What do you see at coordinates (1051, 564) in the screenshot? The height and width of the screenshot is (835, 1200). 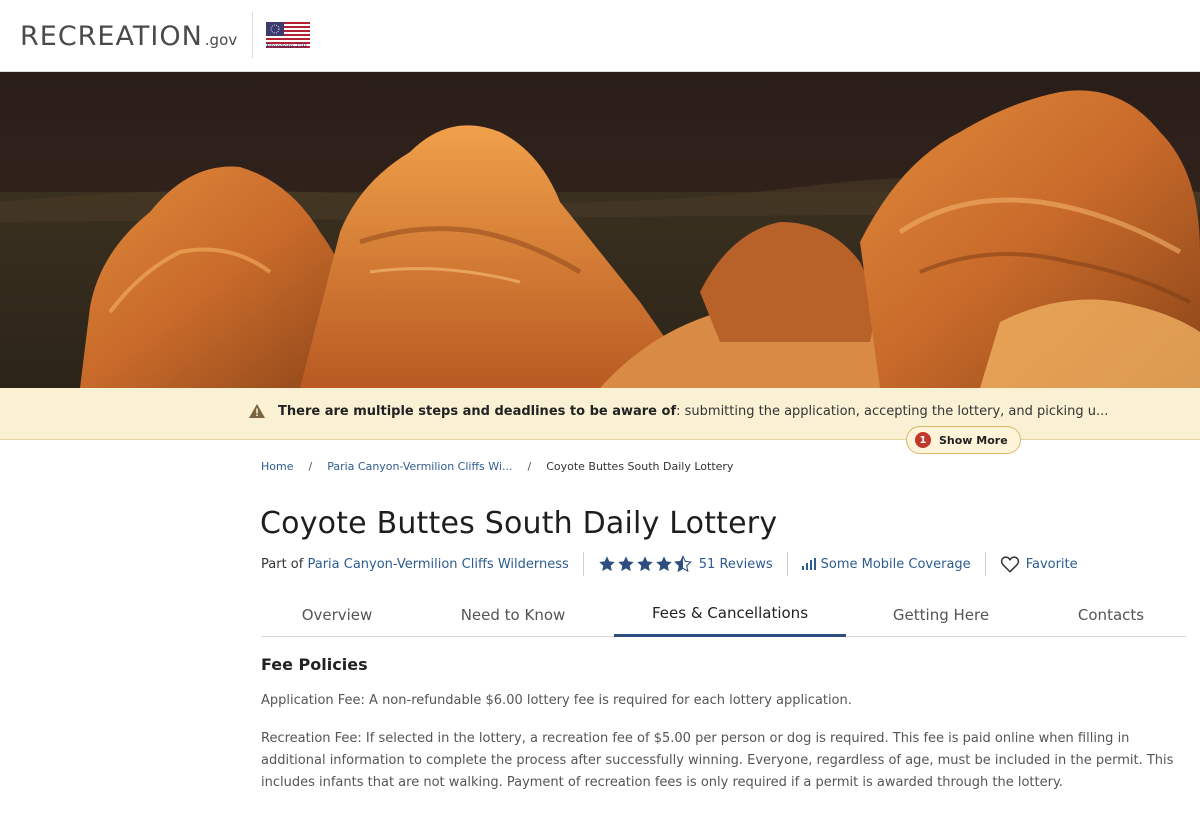 I see `favorite-label: Favorite` at bounding box center [1051, 564].